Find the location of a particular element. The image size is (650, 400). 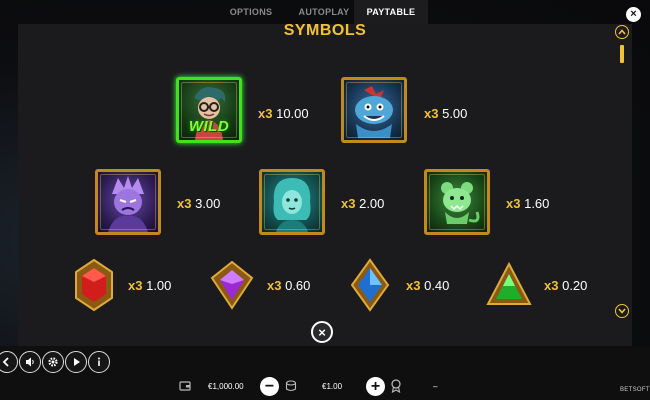

purple-ghost-icon is located at coordinates (128, 204).